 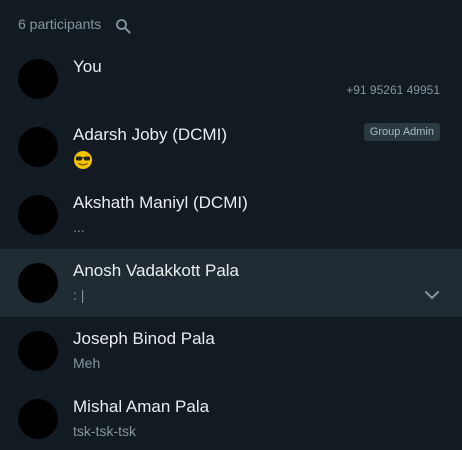 I want to click on sunglasses-emoji-icon, so click(x=83, y=160).